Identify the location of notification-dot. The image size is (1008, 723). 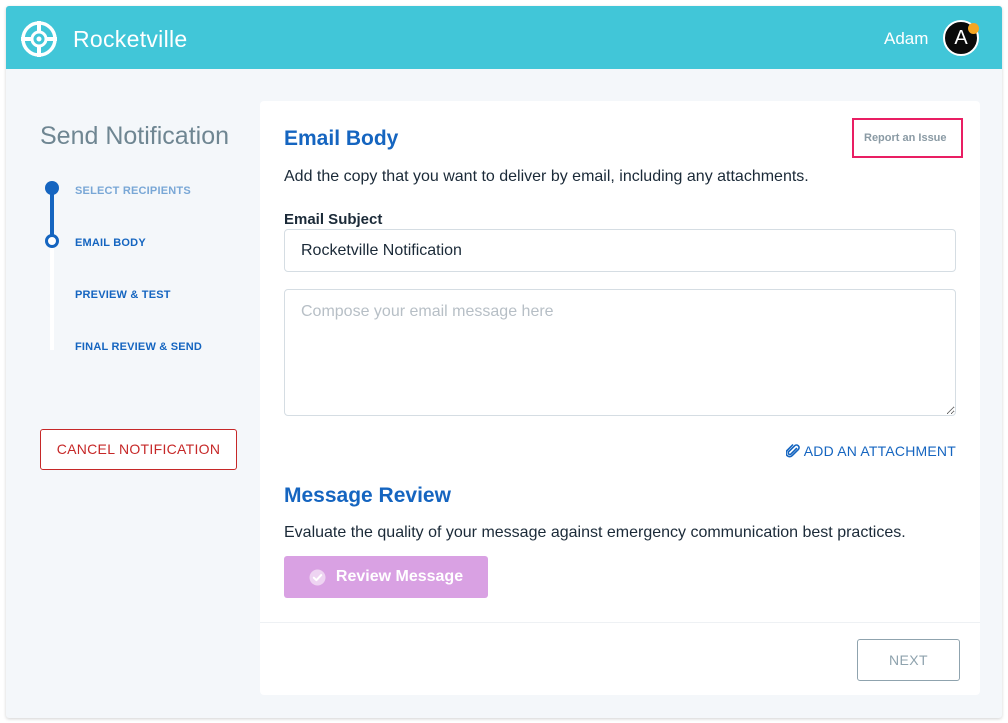
(973, 28).